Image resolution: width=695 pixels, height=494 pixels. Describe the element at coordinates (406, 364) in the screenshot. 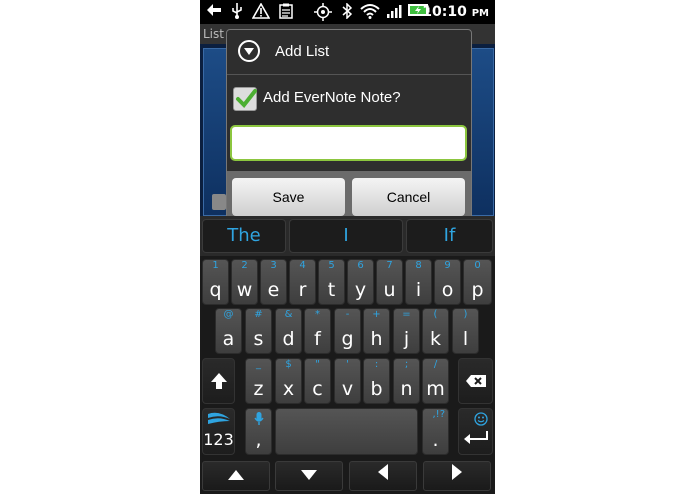

I see `key-alt: ;` at that location.